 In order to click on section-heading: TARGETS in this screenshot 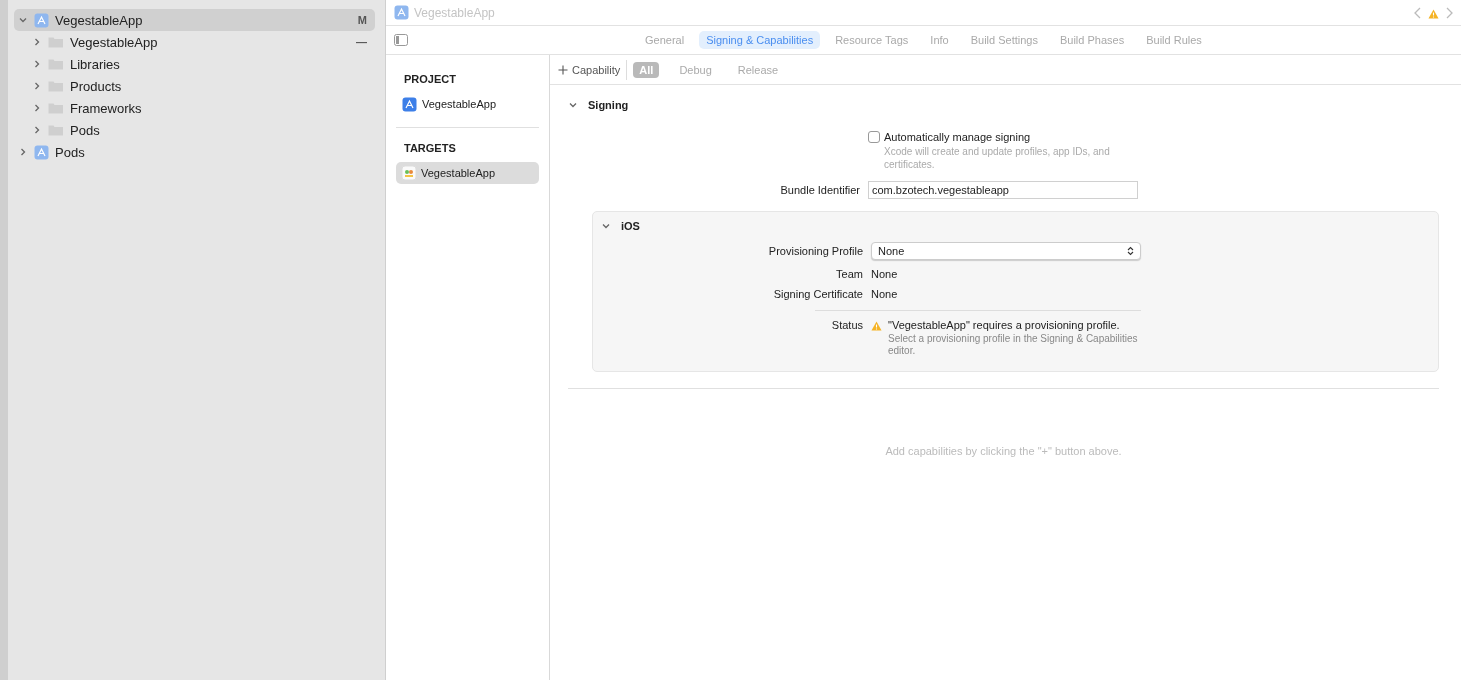, I will do `click(430, 148)`.